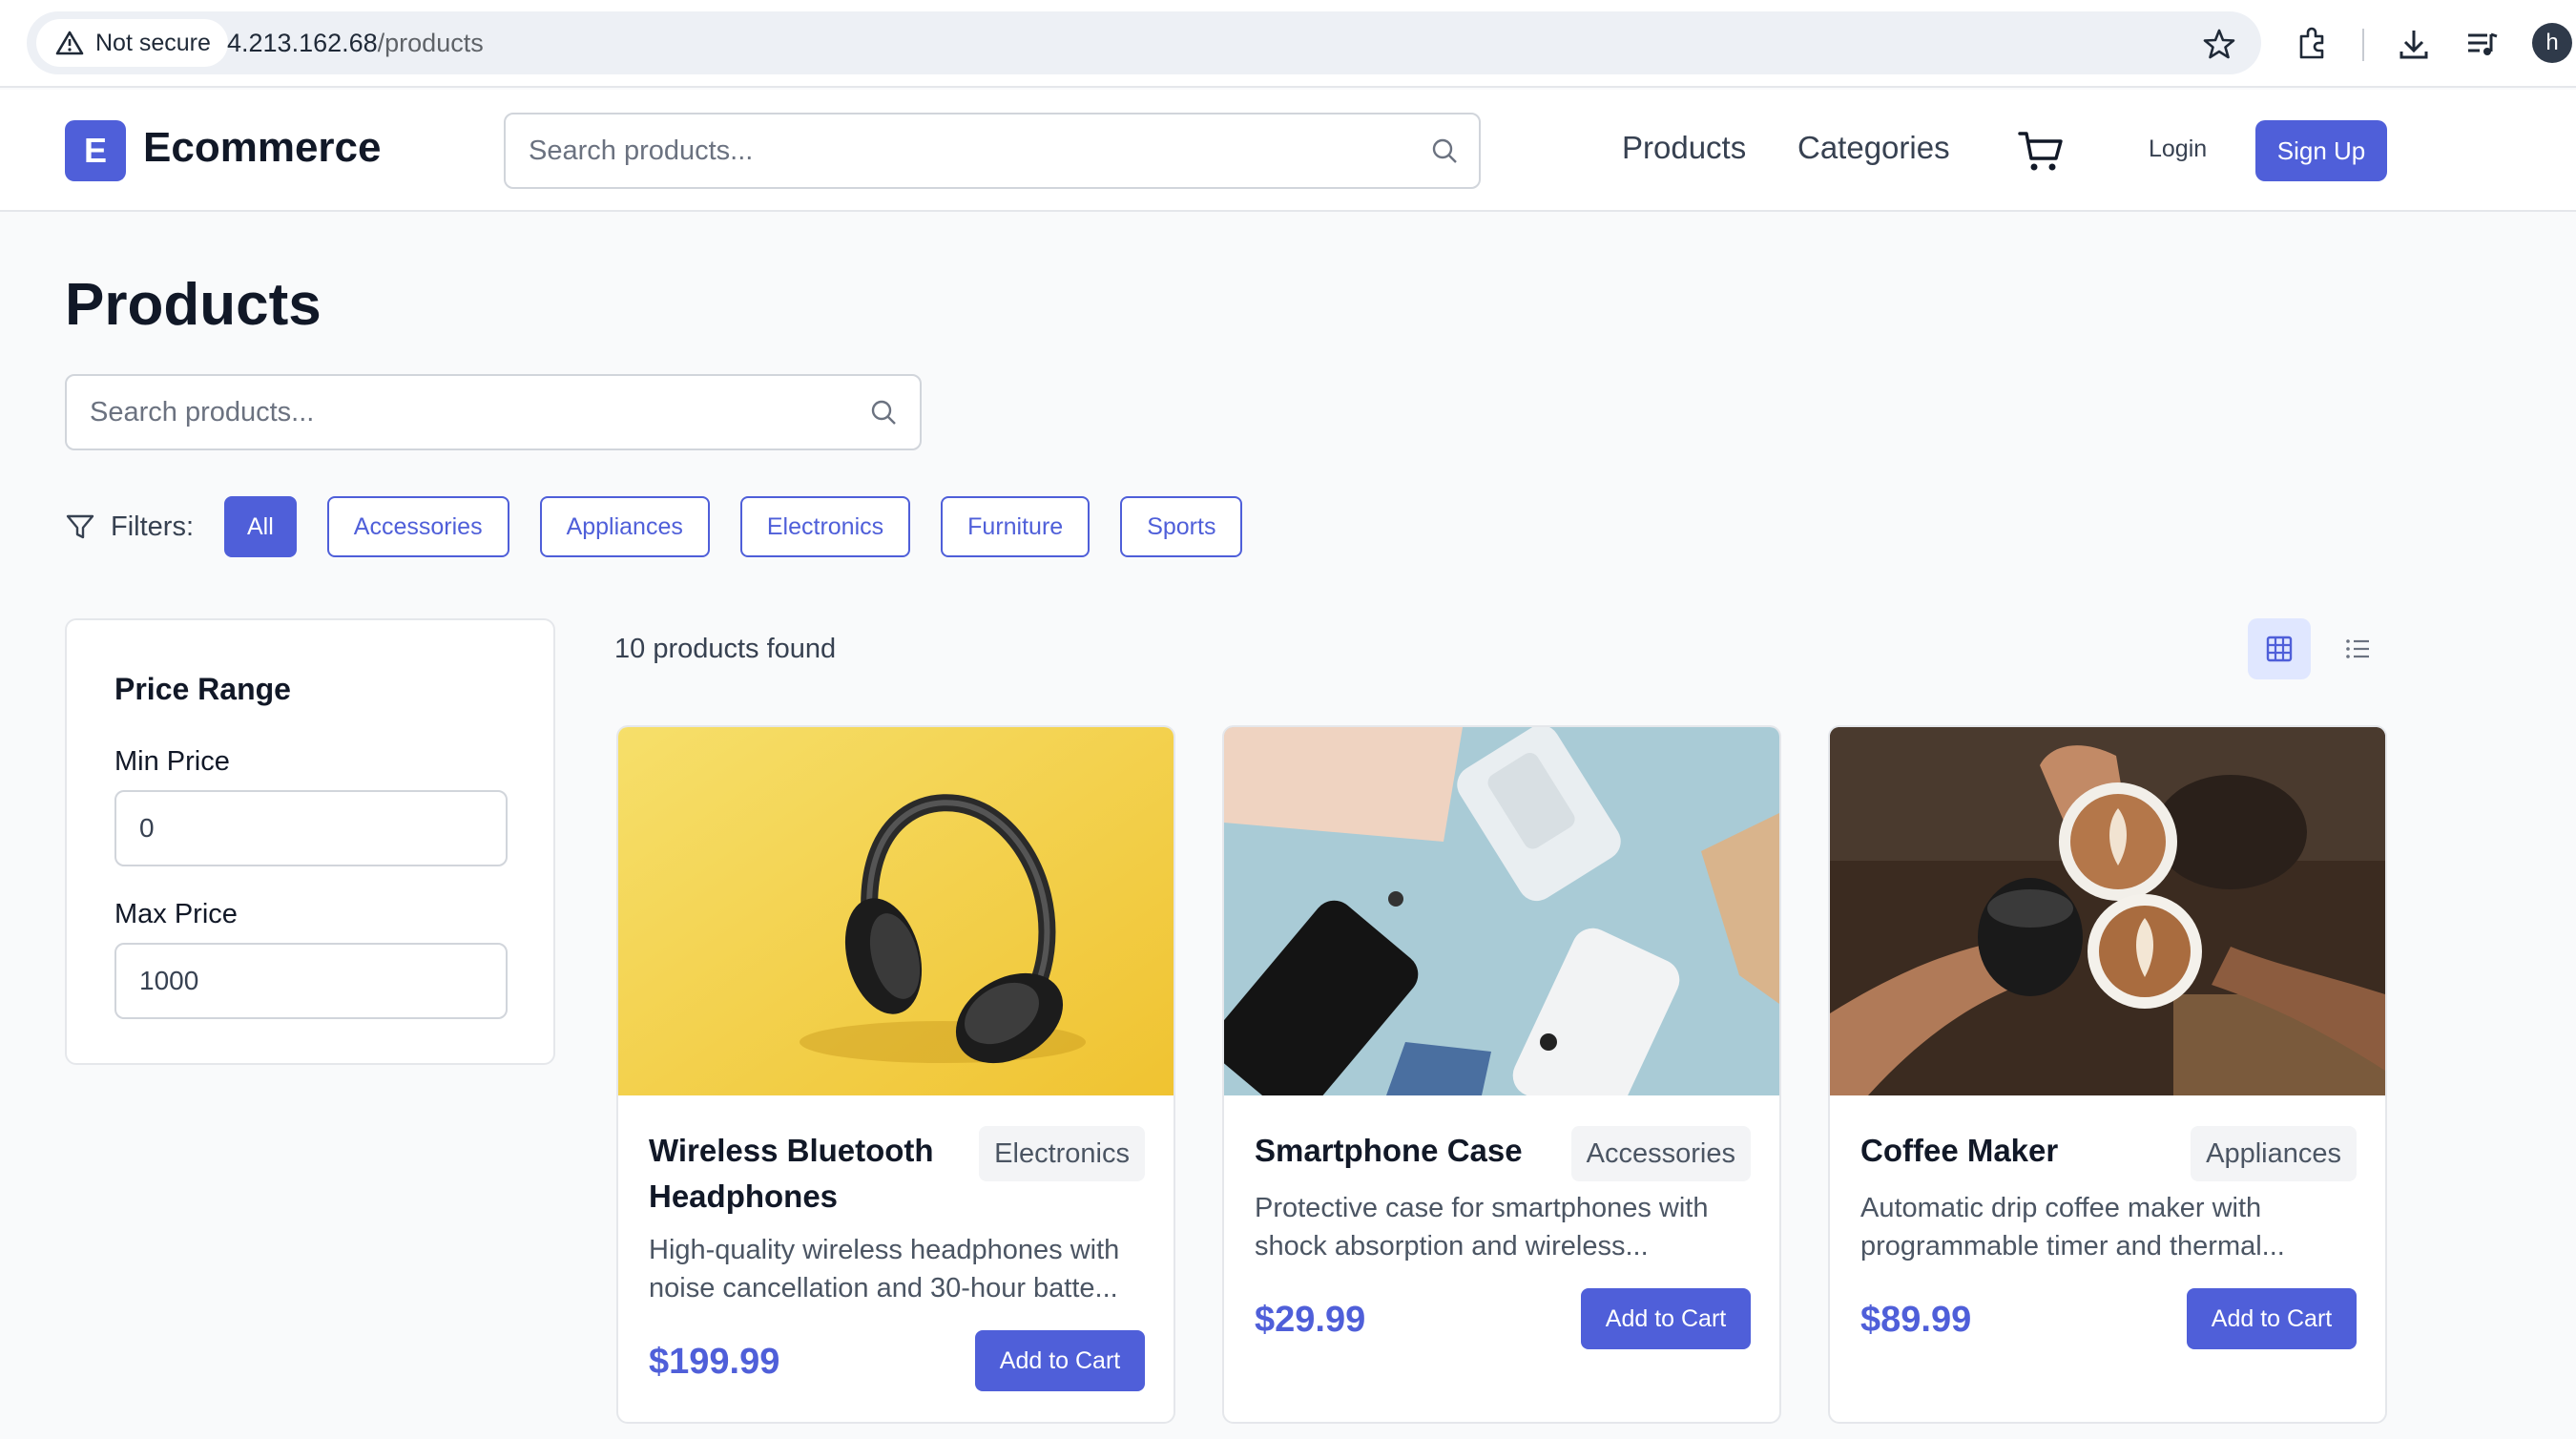 The image size is (2576, 1439). I want to click on grid-icon, so click(2279, 649).